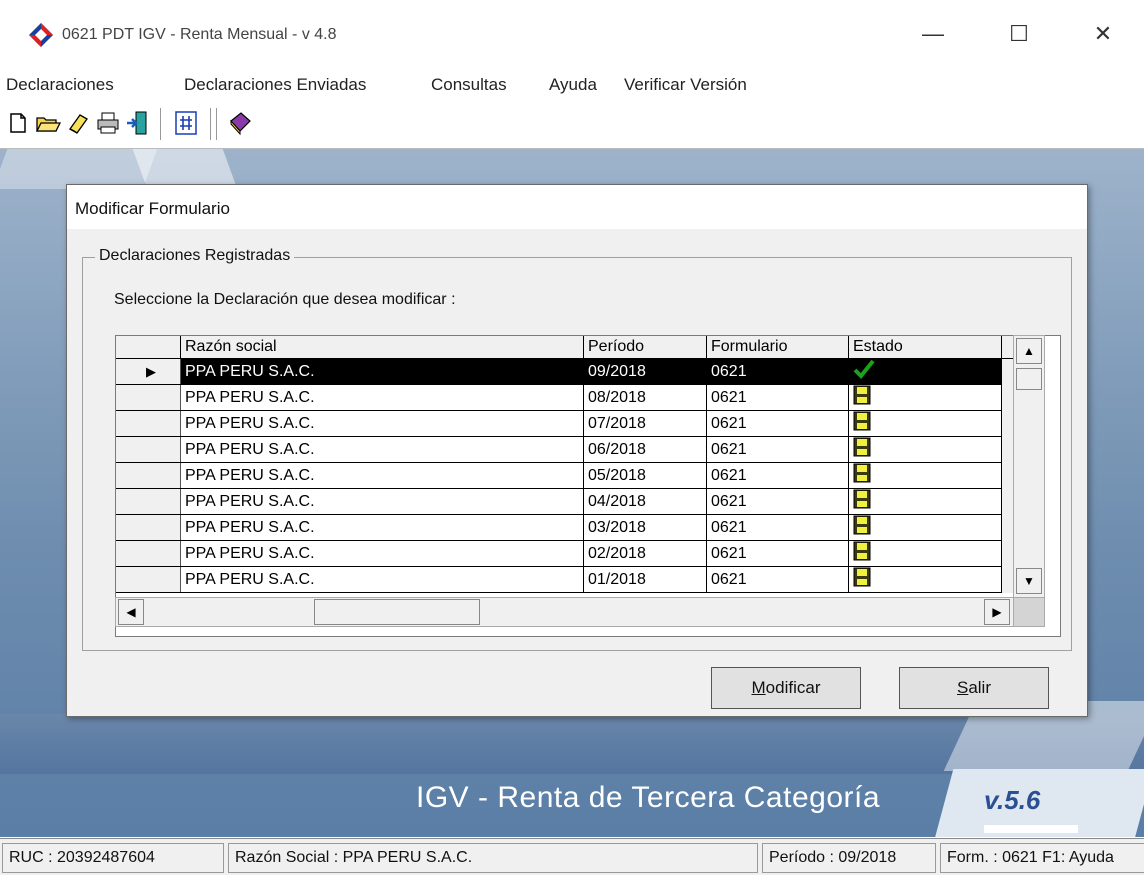  I want to click on table-row: PPA PERU S.A.C. 02/2018 0621, so click(576, 553).